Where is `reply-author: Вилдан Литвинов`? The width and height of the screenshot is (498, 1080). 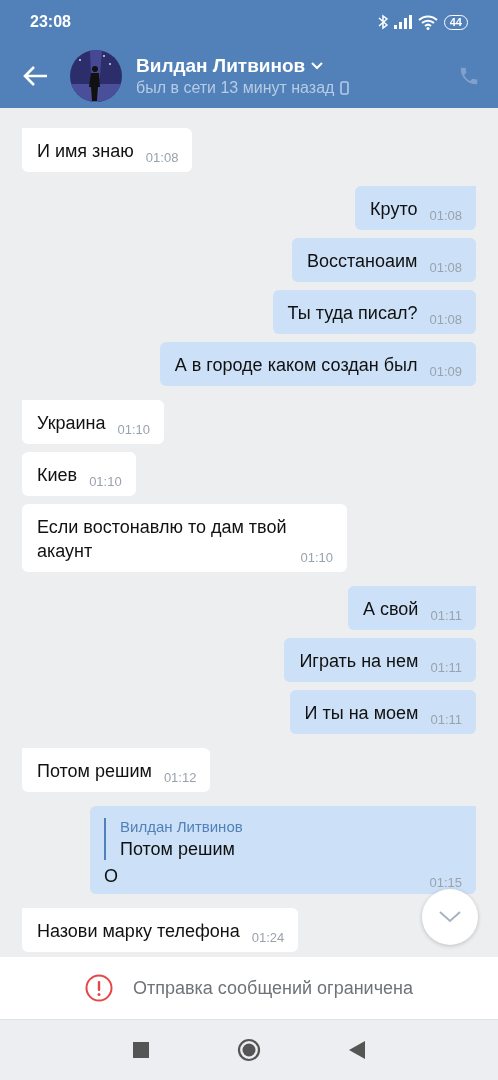 reply-author: Вилдан Литвинов is located at coordinates (182, 826).